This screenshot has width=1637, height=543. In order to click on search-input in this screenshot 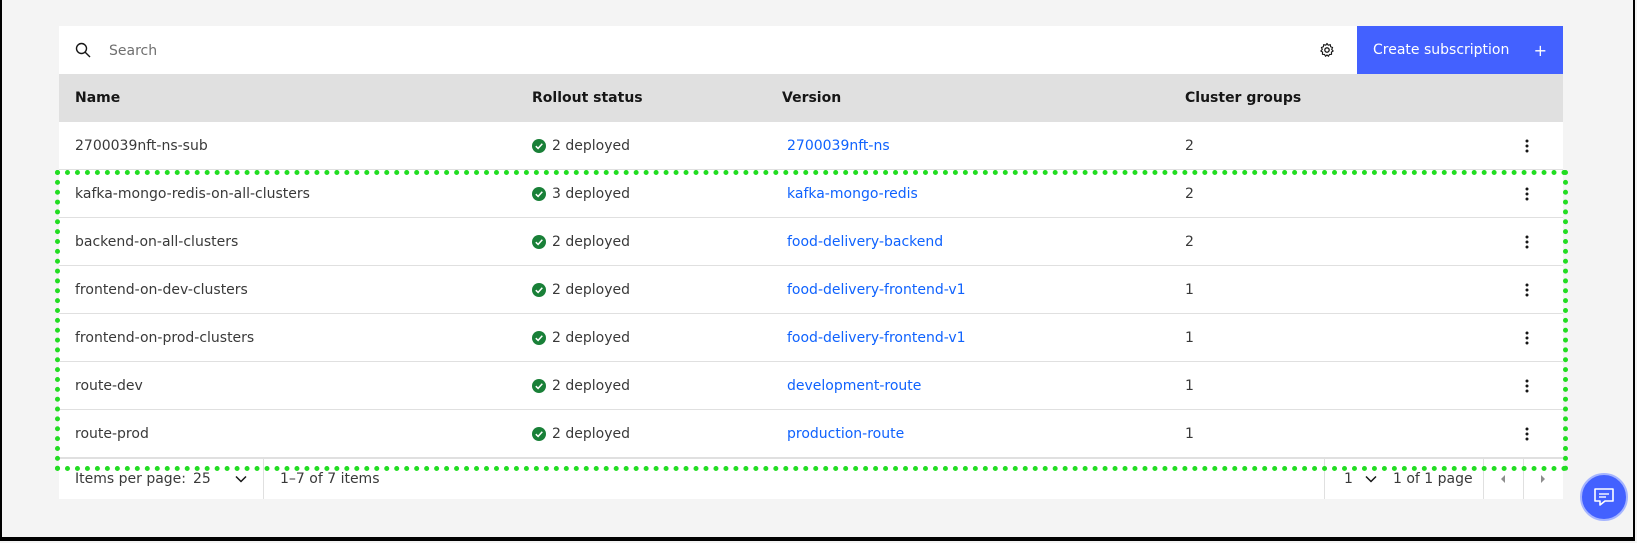, I will do `click(709, 51)`.